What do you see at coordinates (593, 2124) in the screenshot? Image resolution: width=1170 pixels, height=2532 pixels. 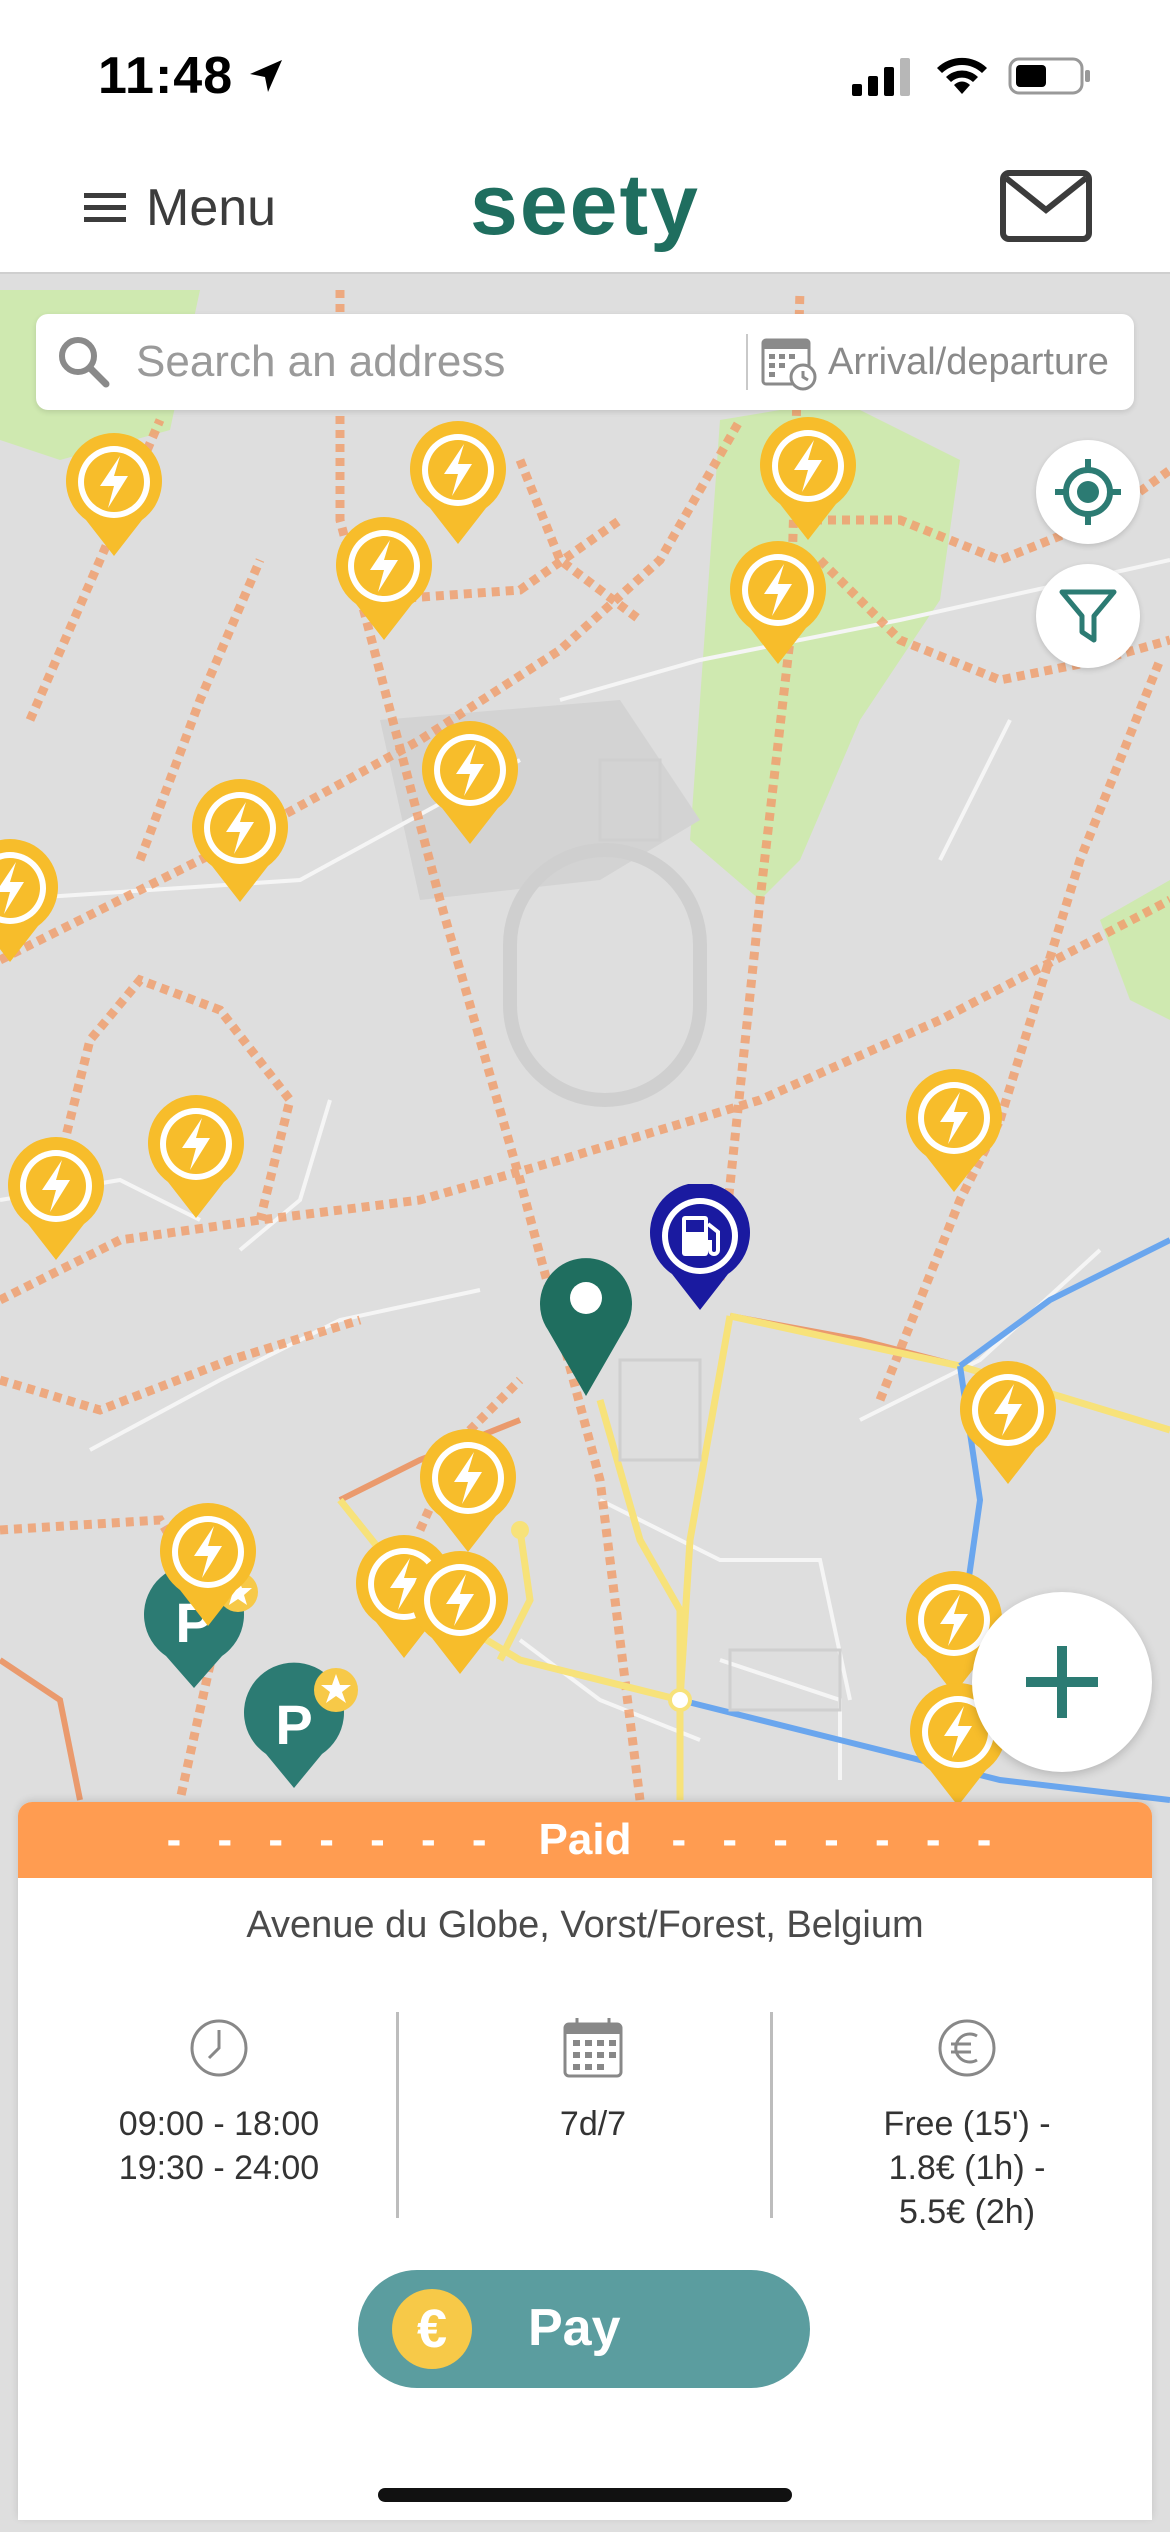 I see `days-value: 7d/7` at bounding box center [593, 2124].